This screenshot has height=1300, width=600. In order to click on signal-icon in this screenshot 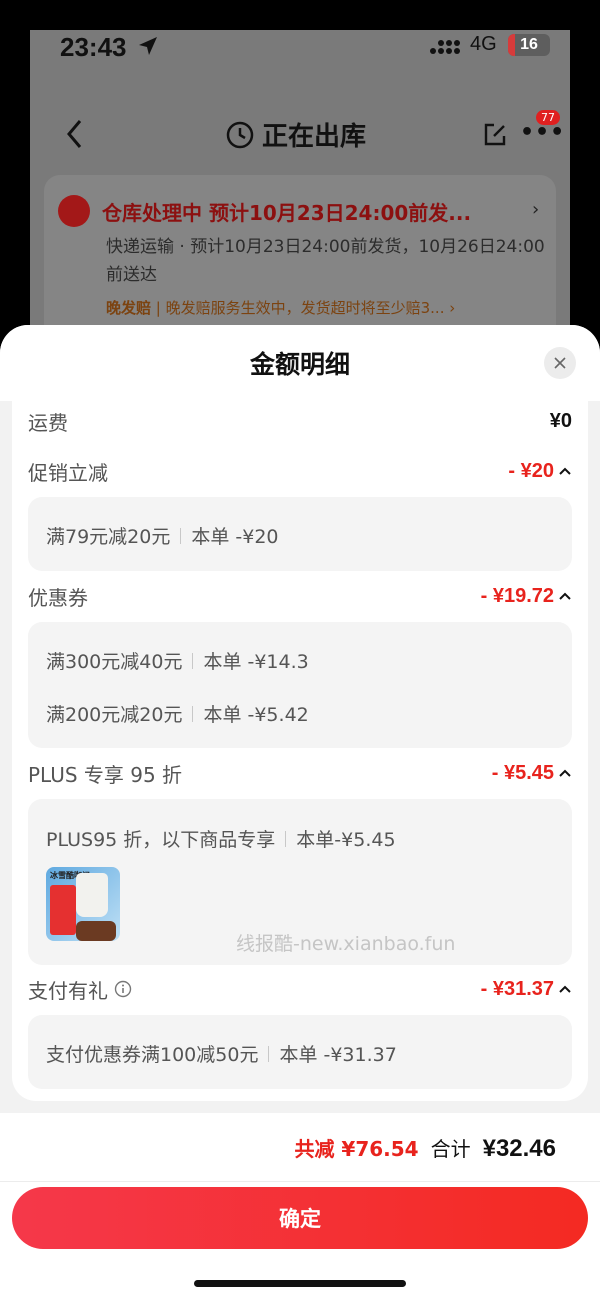, I will do `click(445, 47)`.